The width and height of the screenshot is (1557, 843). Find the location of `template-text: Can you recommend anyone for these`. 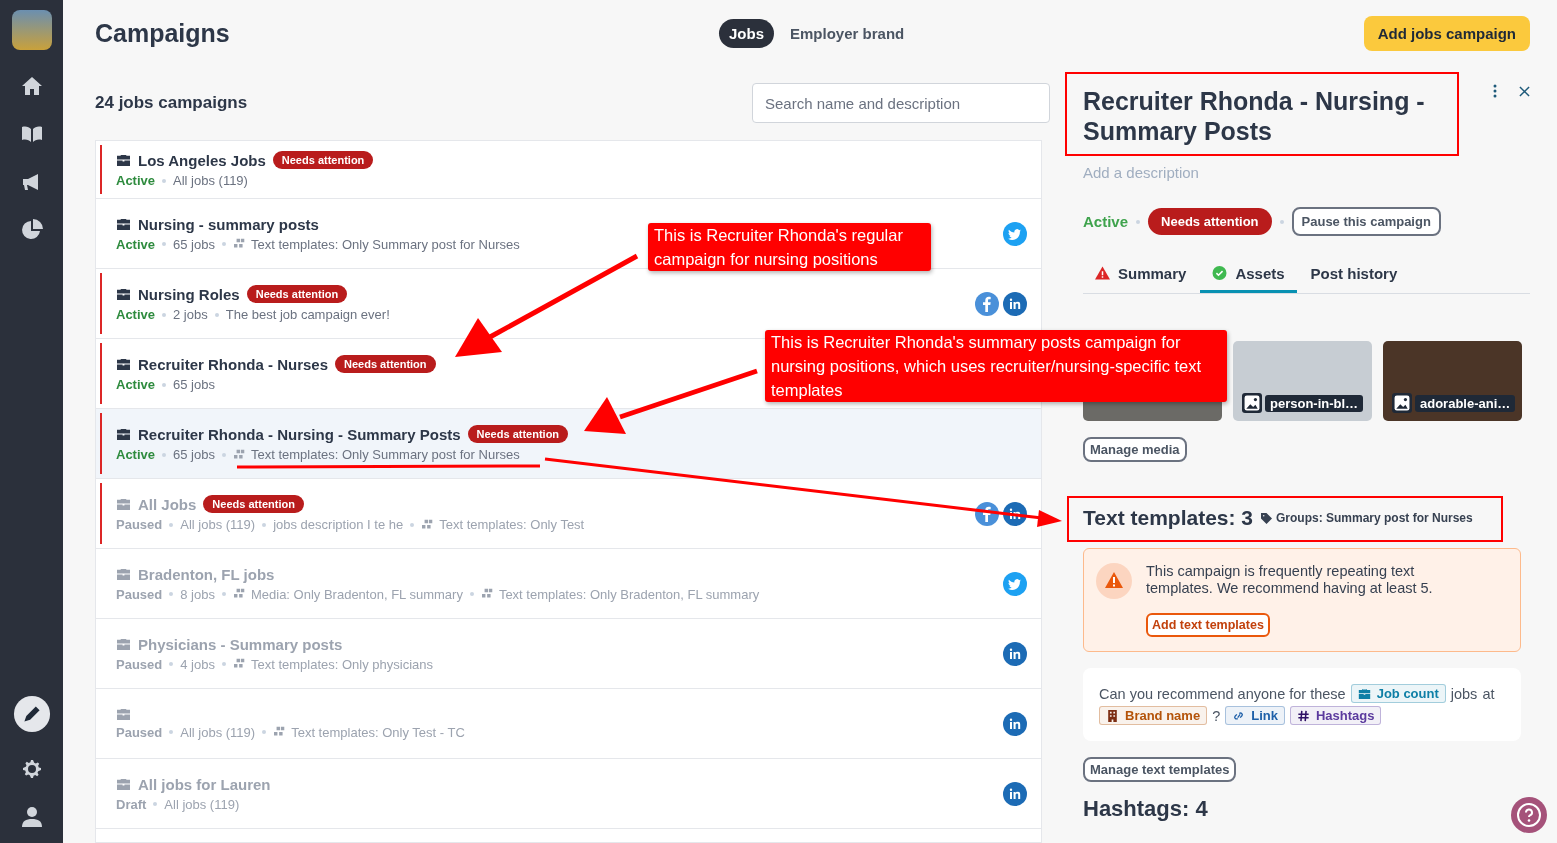

template-text: Can you recommend anyone for these is located at coordinates (1222, 693).